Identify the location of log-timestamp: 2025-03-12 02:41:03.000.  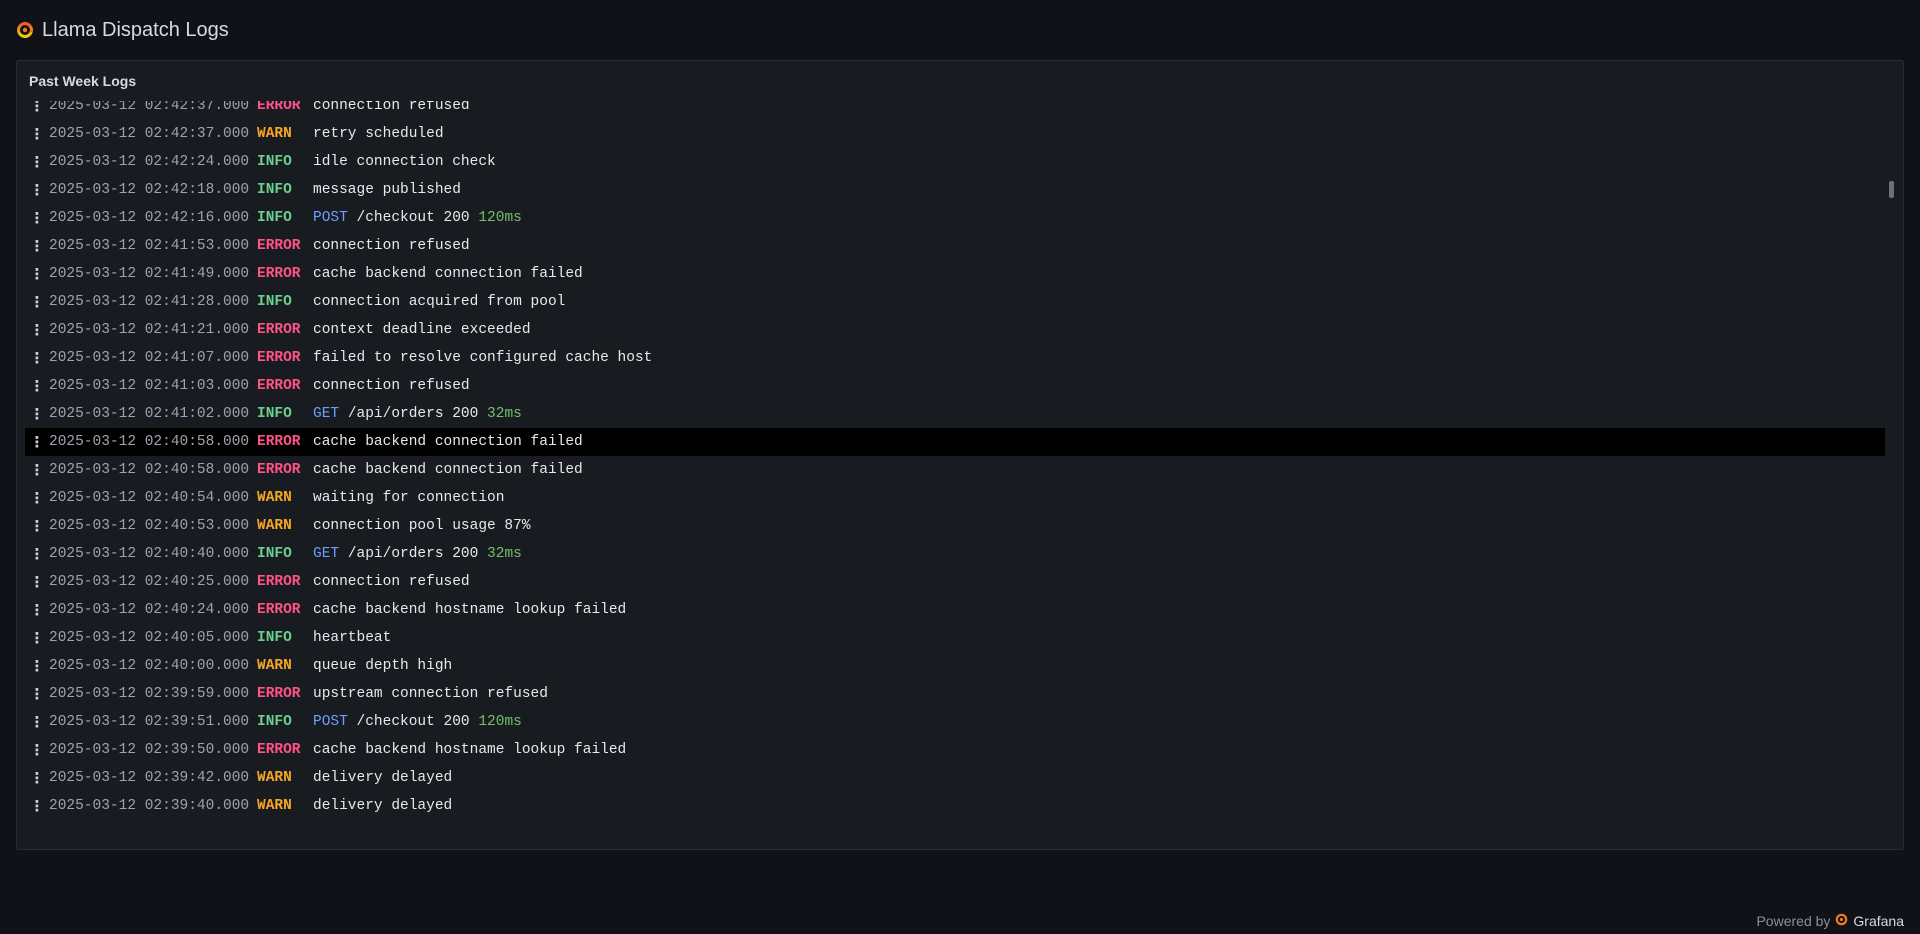
(149, 386).